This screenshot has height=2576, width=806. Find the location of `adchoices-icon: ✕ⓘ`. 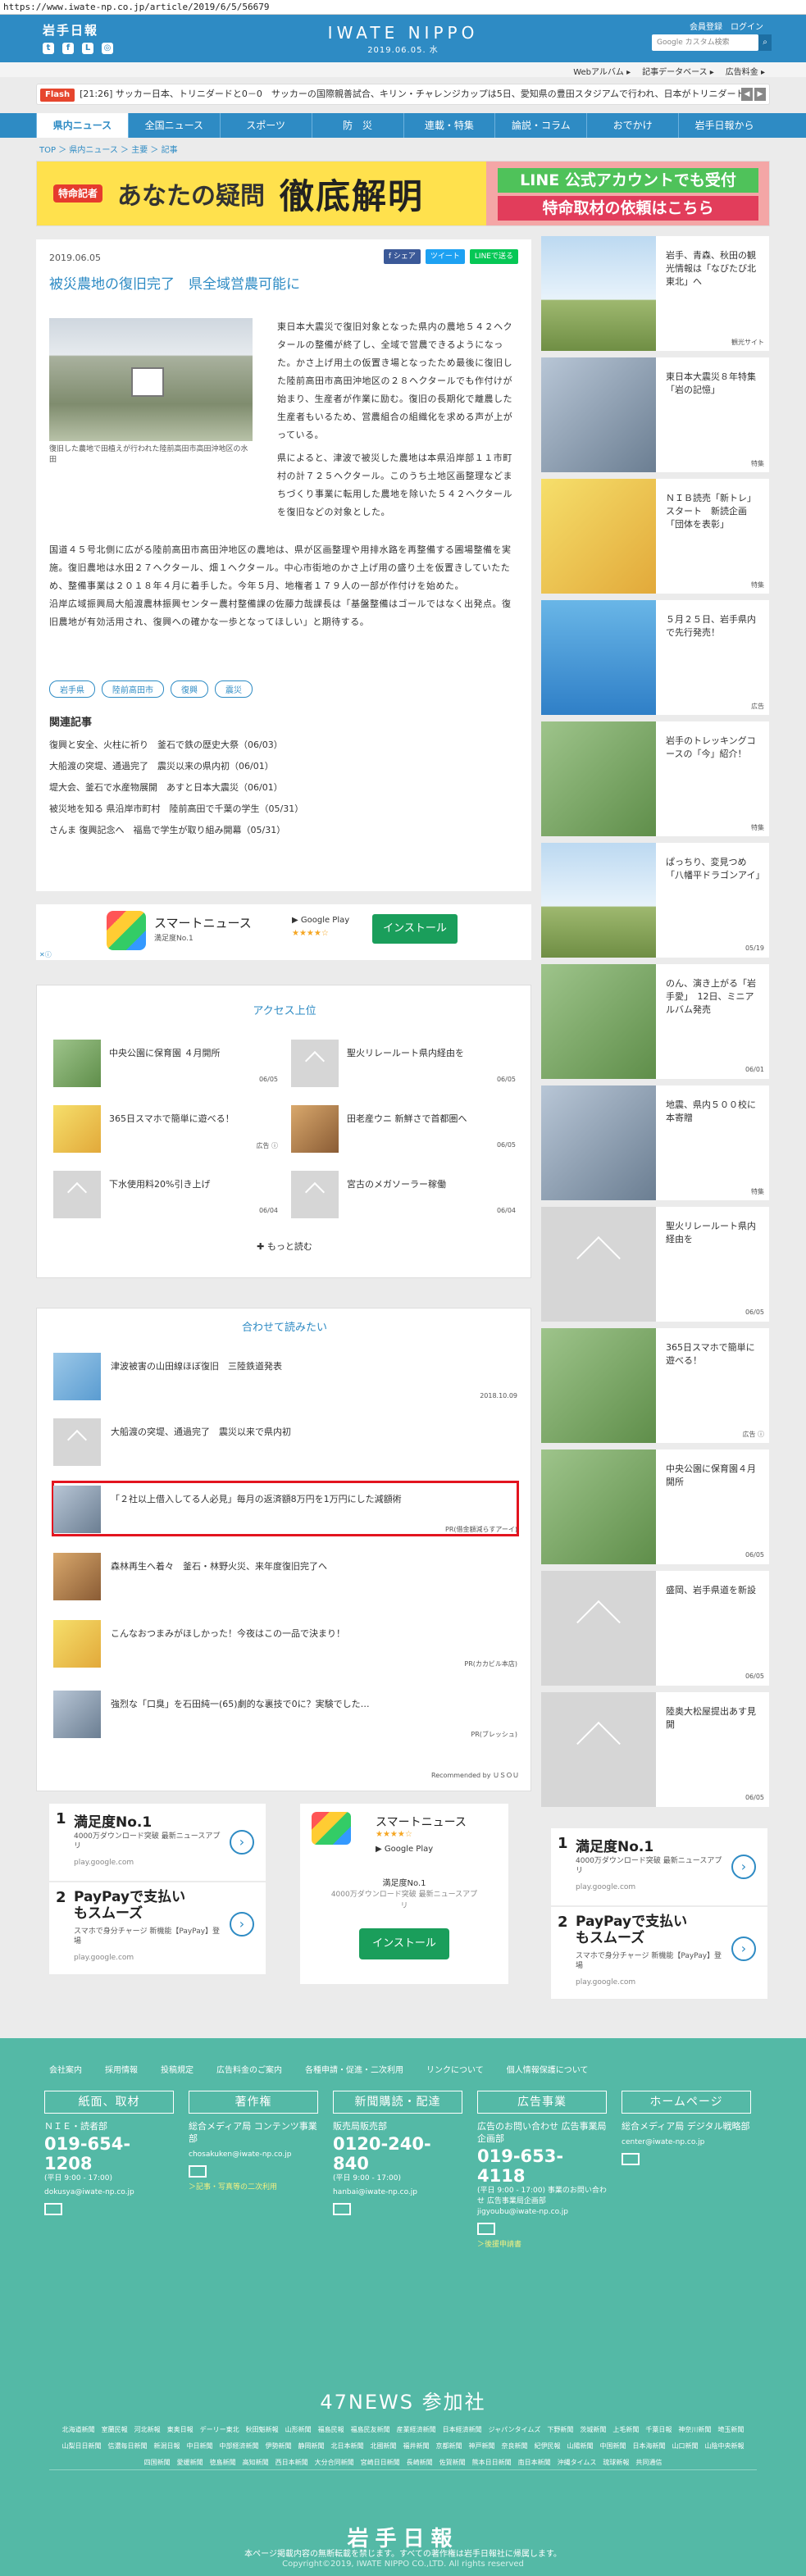

adchoices-icon: ✕ⓘ is located at coordinates (45, 954).